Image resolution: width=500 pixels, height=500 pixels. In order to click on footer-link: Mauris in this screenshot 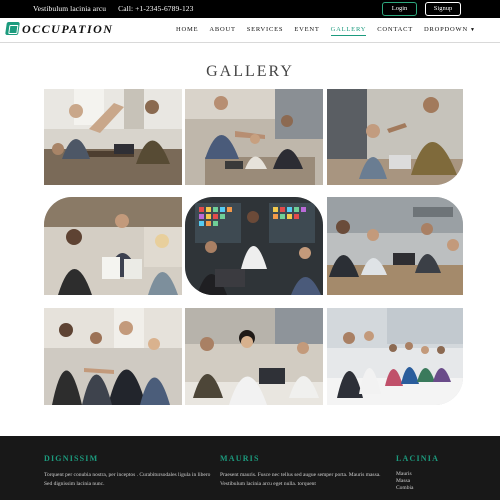, I will do `click(441, 474)`.